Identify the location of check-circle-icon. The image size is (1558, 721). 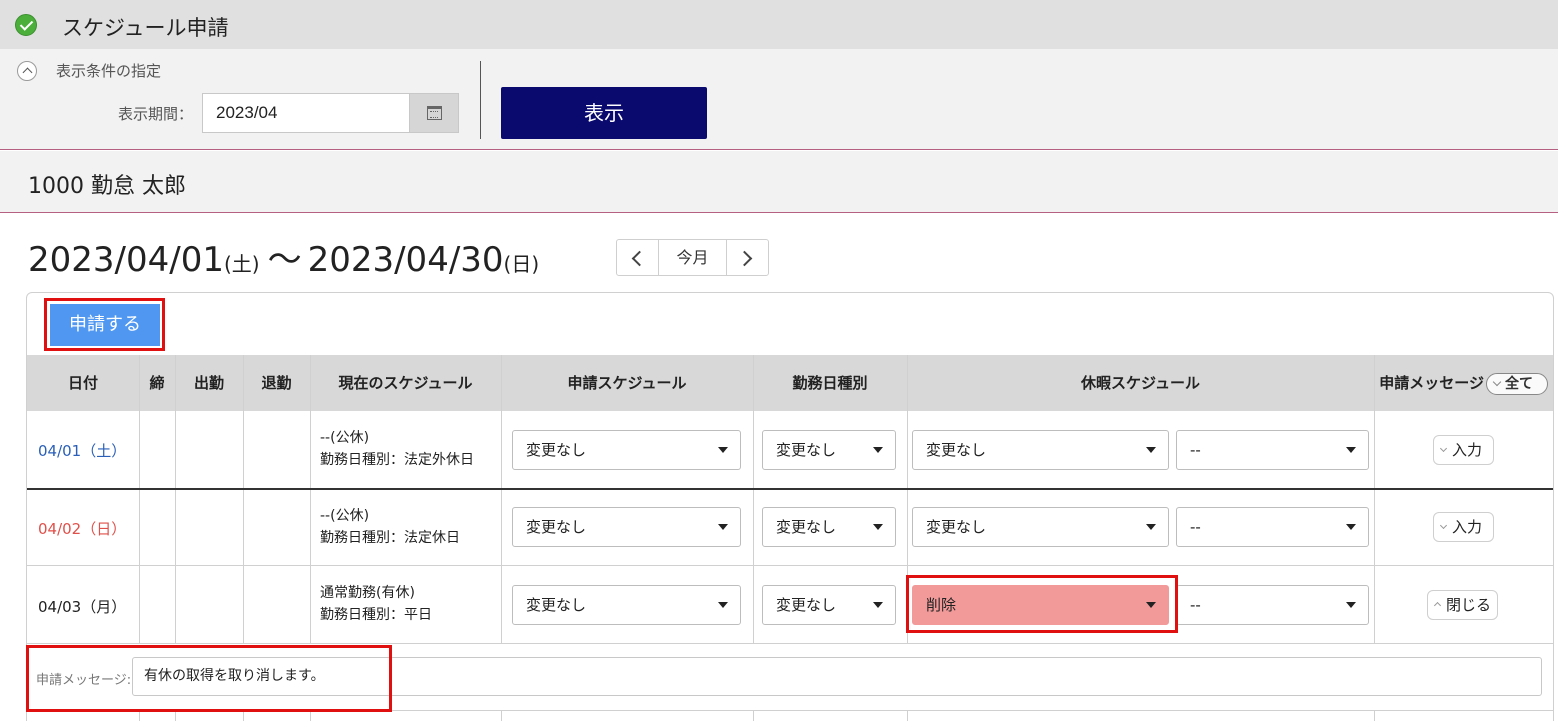
(26, 25).